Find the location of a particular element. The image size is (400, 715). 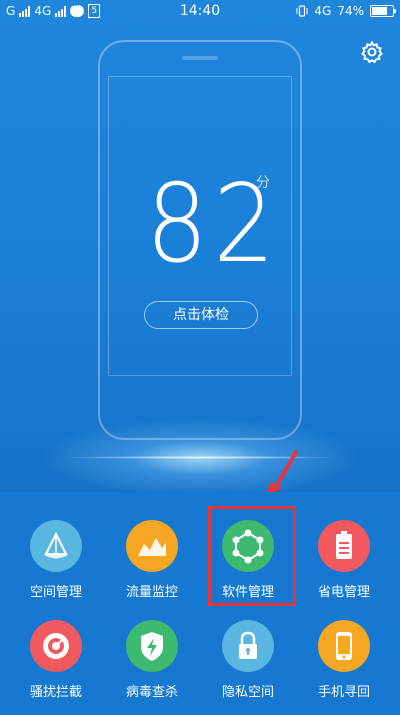

tool-label: 骚扰拦截 is located at coordinates (55, 692).